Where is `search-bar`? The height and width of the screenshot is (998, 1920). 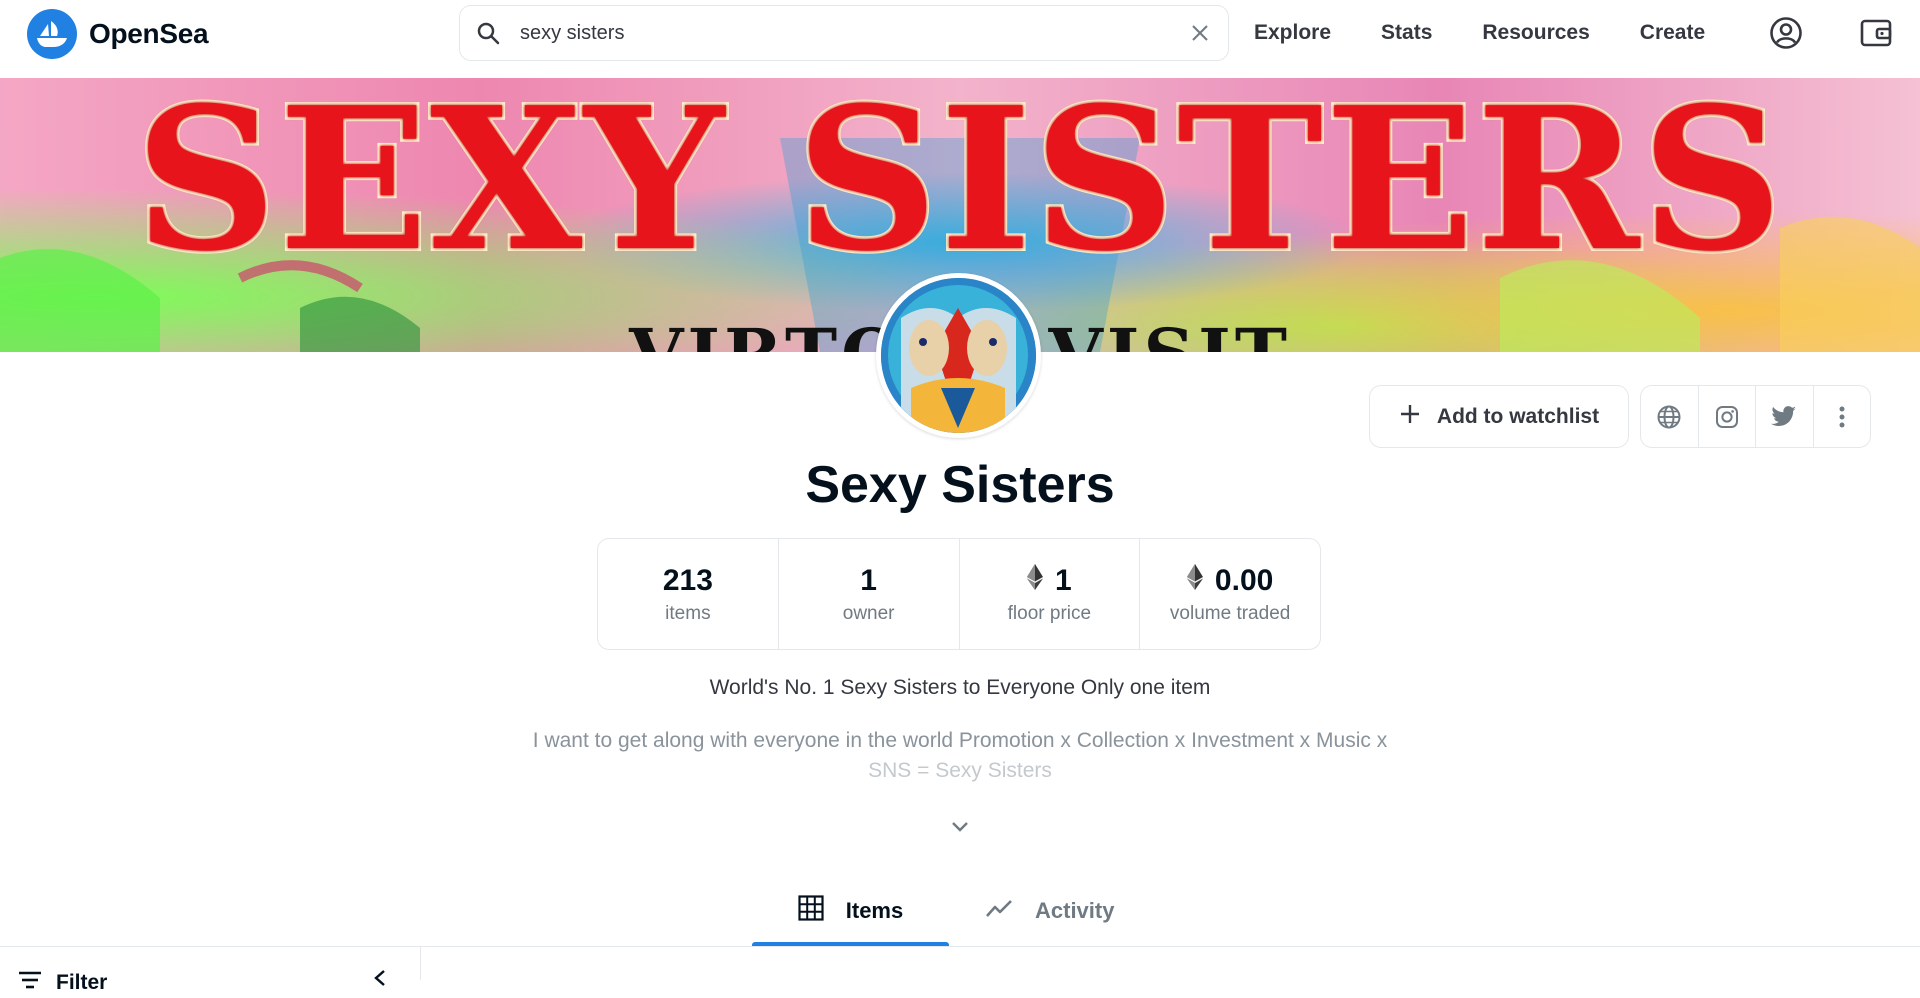 search-bar is located at coordinates (844, 33).